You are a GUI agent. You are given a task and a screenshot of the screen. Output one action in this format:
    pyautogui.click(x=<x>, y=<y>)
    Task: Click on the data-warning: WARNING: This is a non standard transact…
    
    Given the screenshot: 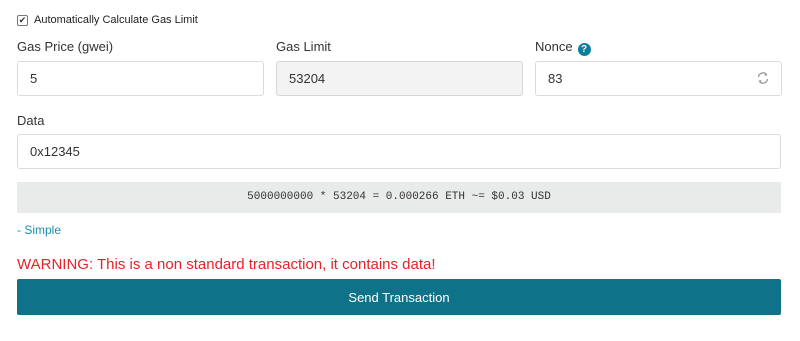 What is the action you would take?
    pyautogui.click(x=226, y=264)
    